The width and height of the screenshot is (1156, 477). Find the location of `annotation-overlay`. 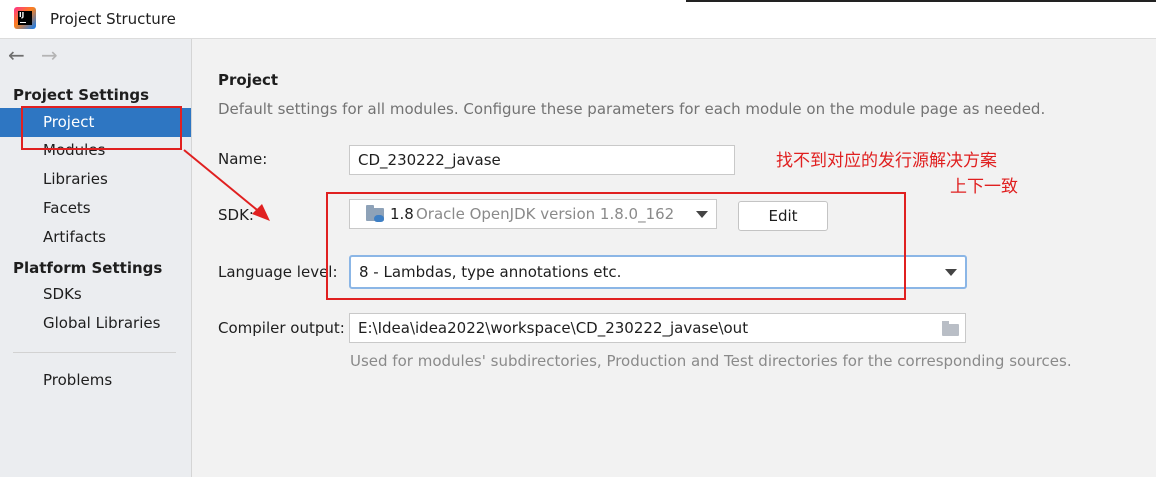

annotation-overlay is located at coordinates (226, 185).